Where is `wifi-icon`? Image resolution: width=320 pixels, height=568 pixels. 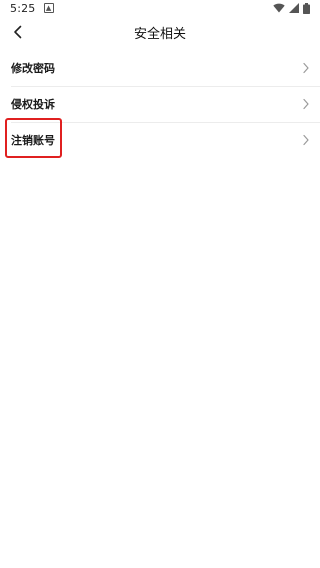 wifi-icon is located at coordinates (279, 8).